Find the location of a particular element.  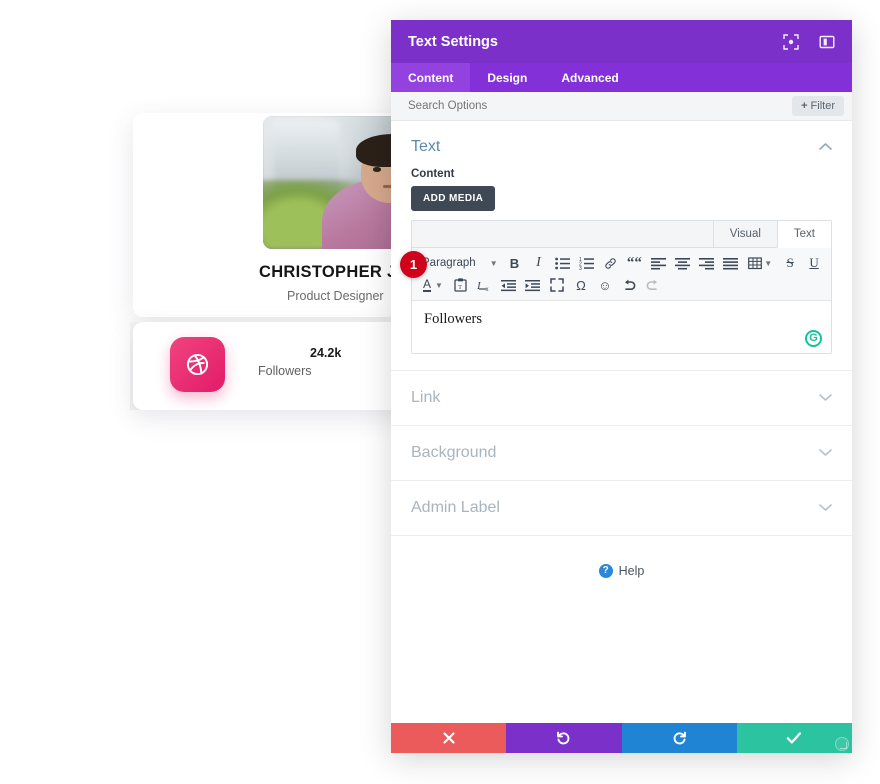

accordion-item-background: Background is located at coordinates (621, 452).